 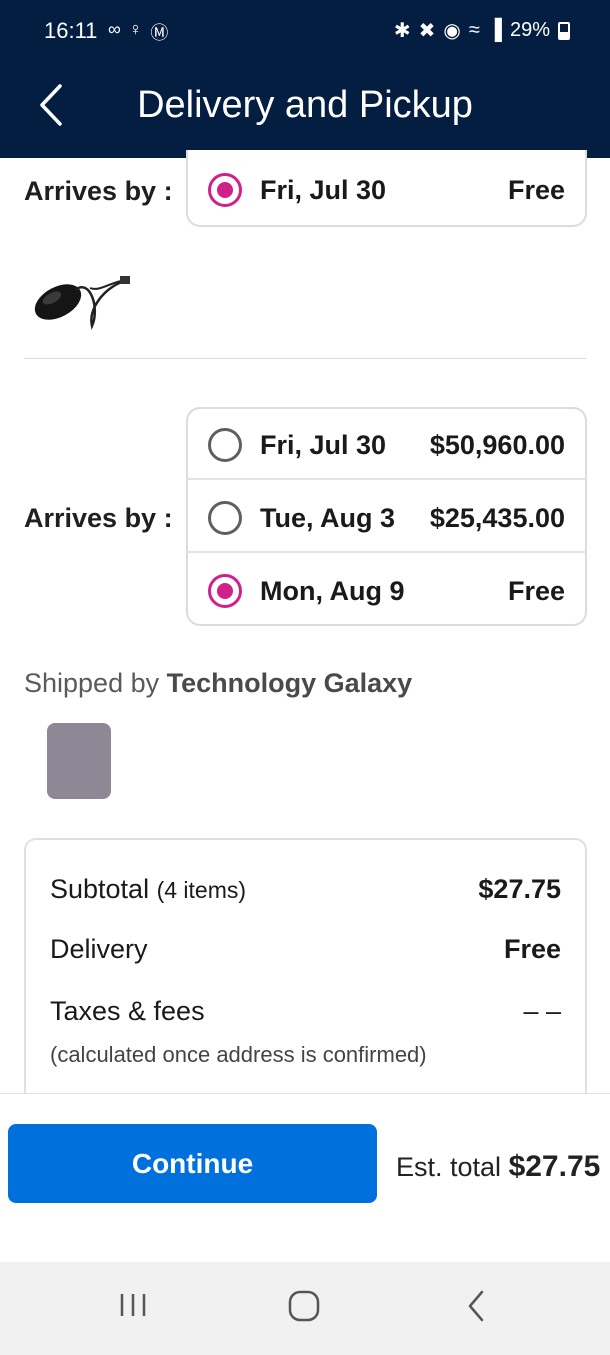 I want to click on option-price: $50,960.00, so click(x=497, y=444).